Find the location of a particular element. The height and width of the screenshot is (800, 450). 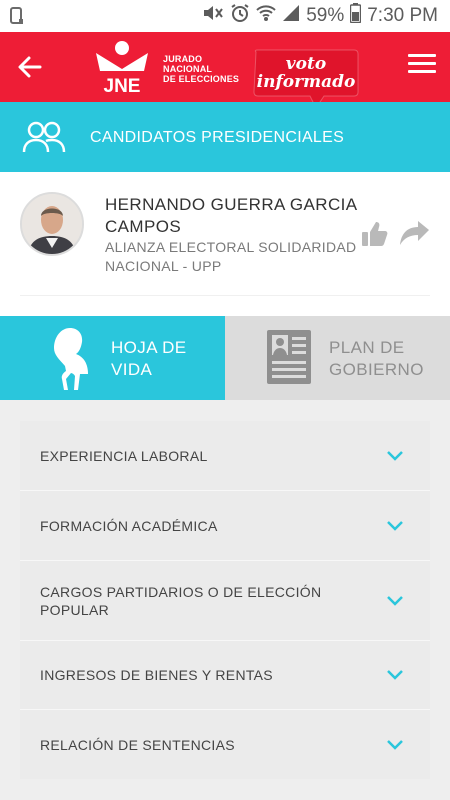

jne-logo: JNE is located at coordinates (122, 68).